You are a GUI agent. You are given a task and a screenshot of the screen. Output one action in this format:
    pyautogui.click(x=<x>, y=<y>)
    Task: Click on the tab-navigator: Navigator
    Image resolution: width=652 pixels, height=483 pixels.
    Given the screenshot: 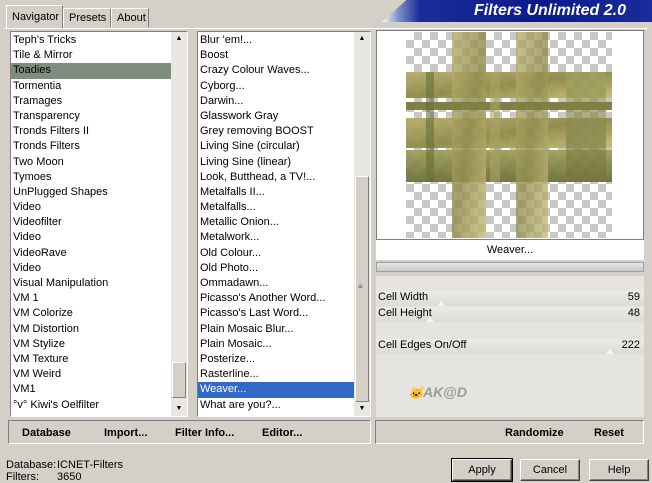 What is the action you would take?
    pyautogui.click(x=34, y=16)
    